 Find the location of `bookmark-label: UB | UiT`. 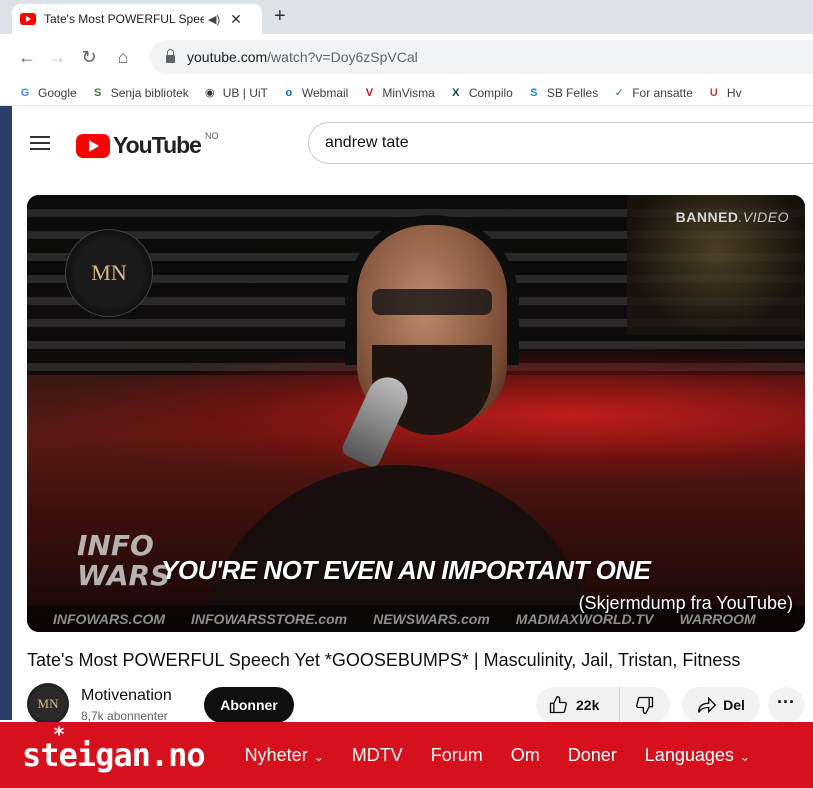

bookmark-label: UB | UiT is located at coordinates (245, 92).